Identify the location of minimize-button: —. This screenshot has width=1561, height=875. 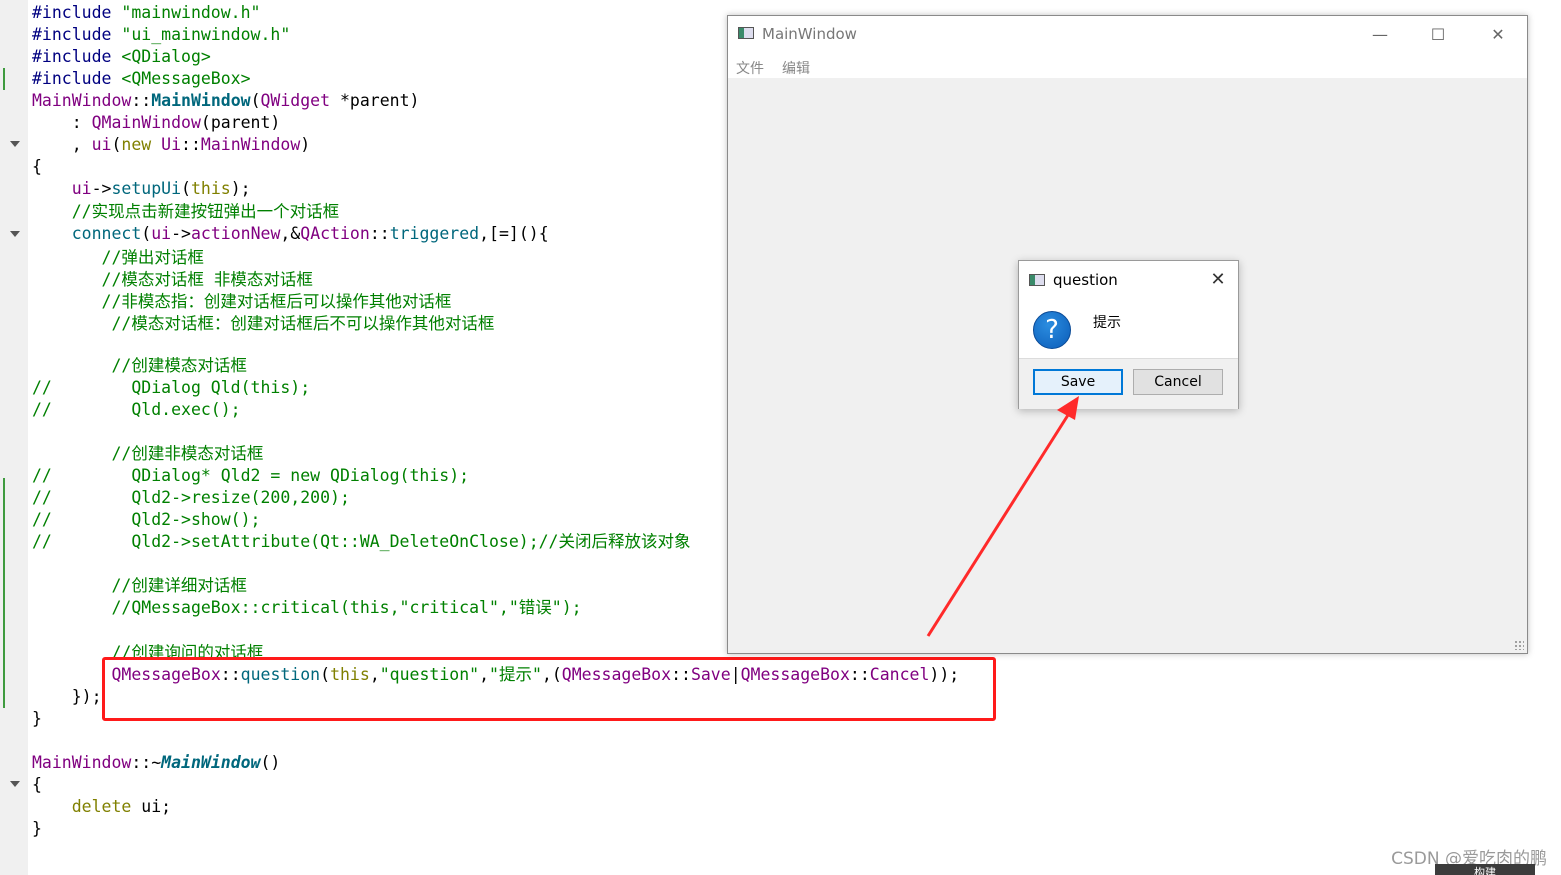
(1380, 34).